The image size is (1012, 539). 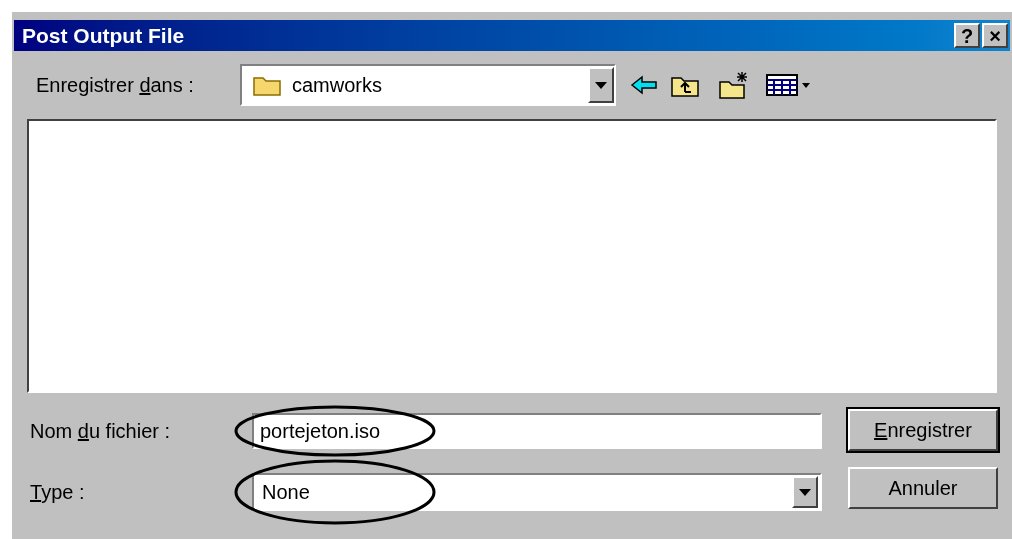 I want to click on file-type-label: Type :, so click(x=58, y=492).